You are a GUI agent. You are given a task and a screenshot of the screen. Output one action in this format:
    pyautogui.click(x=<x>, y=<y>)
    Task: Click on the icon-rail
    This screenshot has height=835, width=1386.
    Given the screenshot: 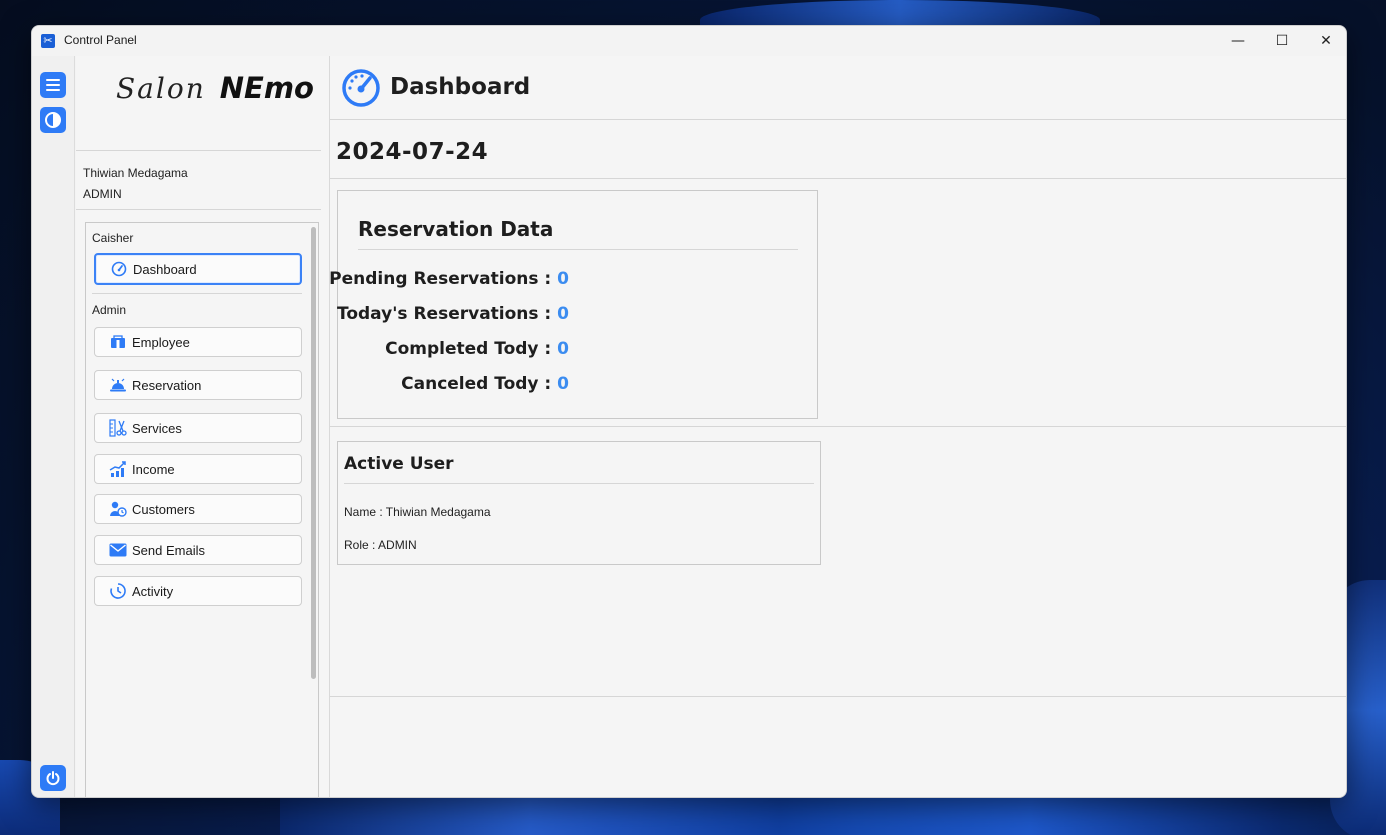 What is the action you would take?
    pyautogui.click(x=53, y=426)
    